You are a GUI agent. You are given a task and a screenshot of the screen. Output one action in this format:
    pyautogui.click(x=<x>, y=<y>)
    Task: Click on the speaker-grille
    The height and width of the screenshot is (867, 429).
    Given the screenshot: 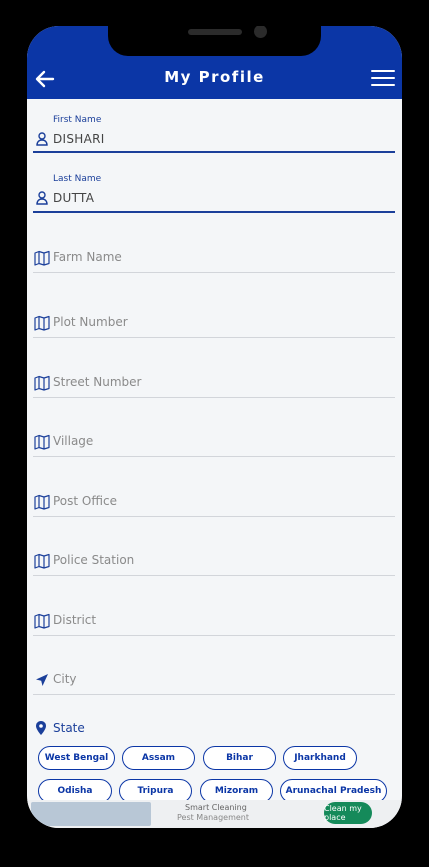 What is the action you would take?
    pyautogui.click(x=215, y=32)
    